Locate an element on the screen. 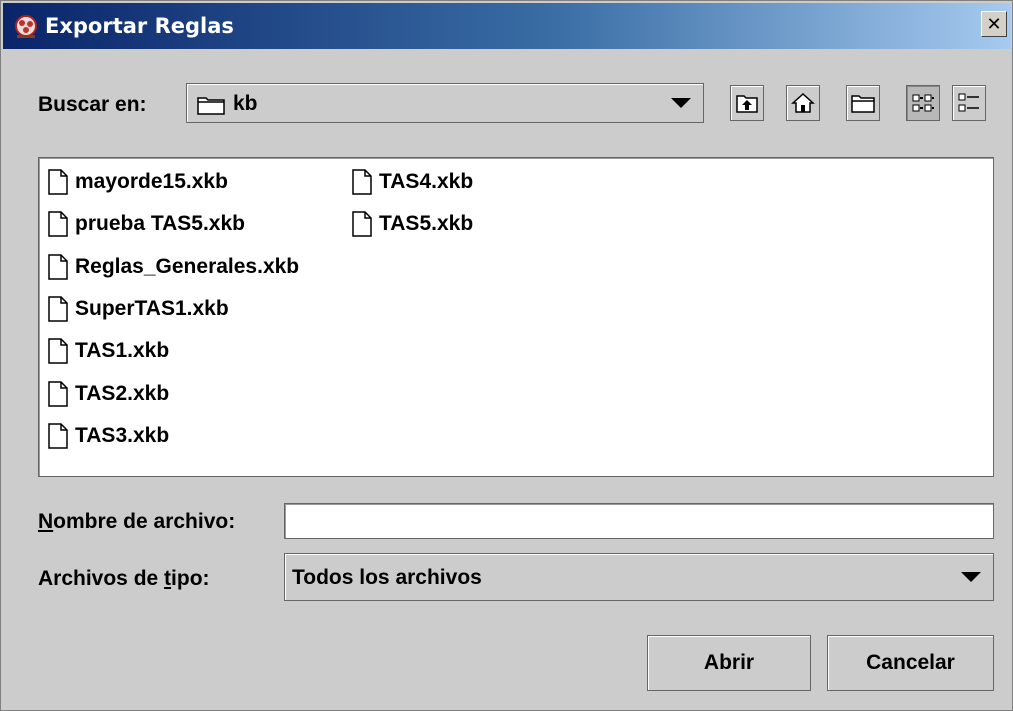  file-type-label: Archivos de tipo: is located at coordinates (124, 578).